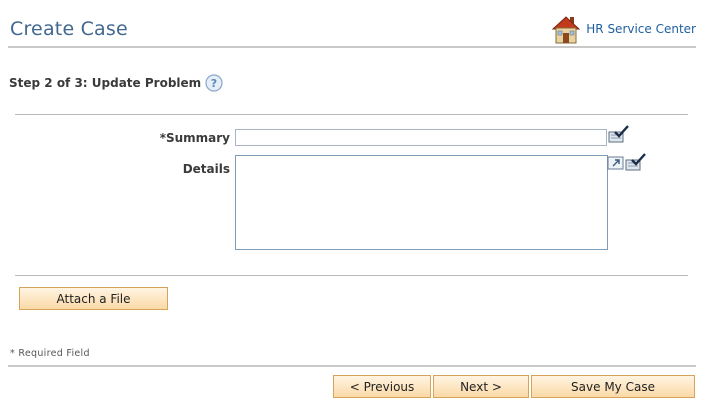 This screenshot has height=413, width=712. Describe the element at coordinates (613, 386) in the screenshot. I see `save-my-case-button: Save My Case` at that location.